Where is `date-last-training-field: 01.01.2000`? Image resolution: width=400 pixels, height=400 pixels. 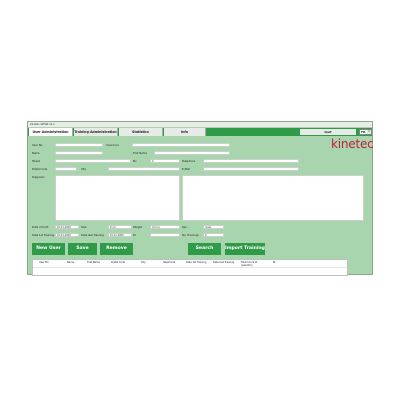
date-last-training-field: 01.01.2000 is located at coordinates (120, 235).